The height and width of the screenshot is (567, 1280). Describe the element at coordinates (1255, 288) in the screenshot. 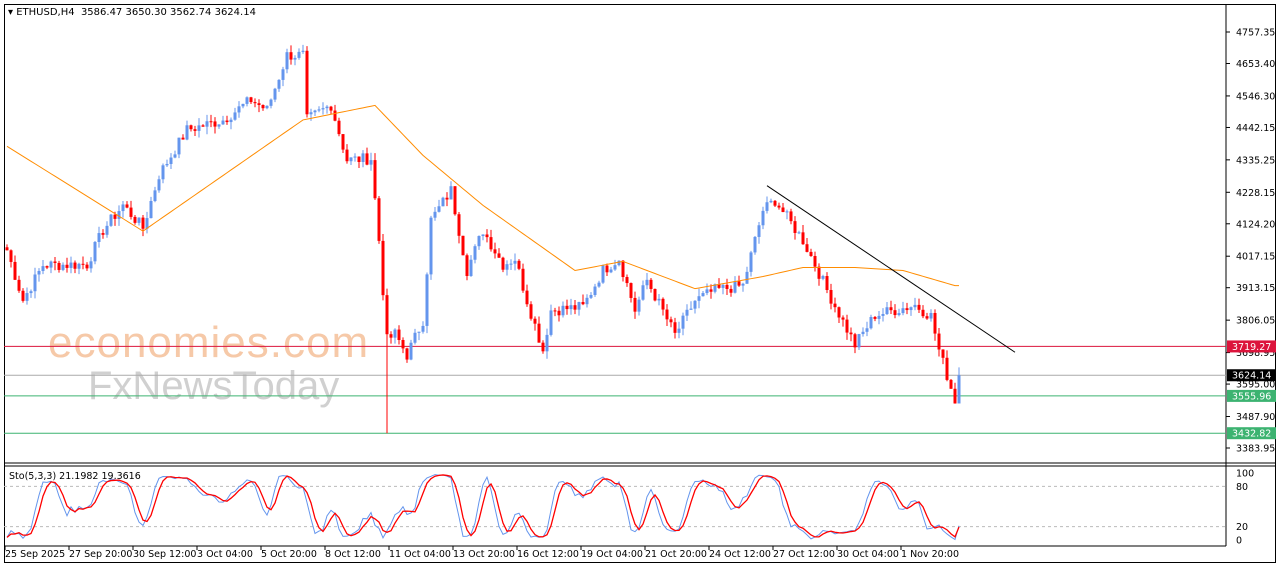

I see `y-tick-label: 3913.15` at that location.